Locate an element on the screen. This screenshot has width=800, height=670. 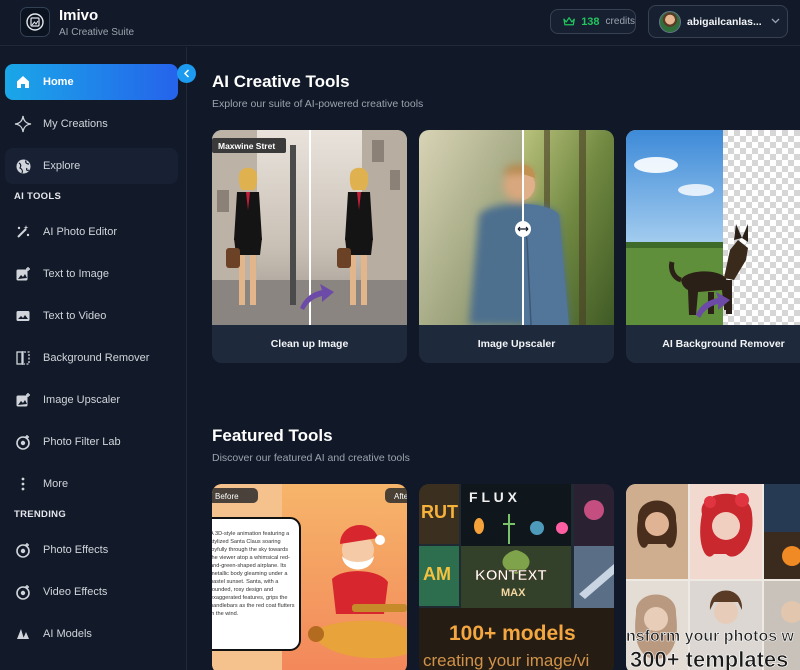
sidebar-item-text-to-image: Text to Image is located at coordinates (91, 274).